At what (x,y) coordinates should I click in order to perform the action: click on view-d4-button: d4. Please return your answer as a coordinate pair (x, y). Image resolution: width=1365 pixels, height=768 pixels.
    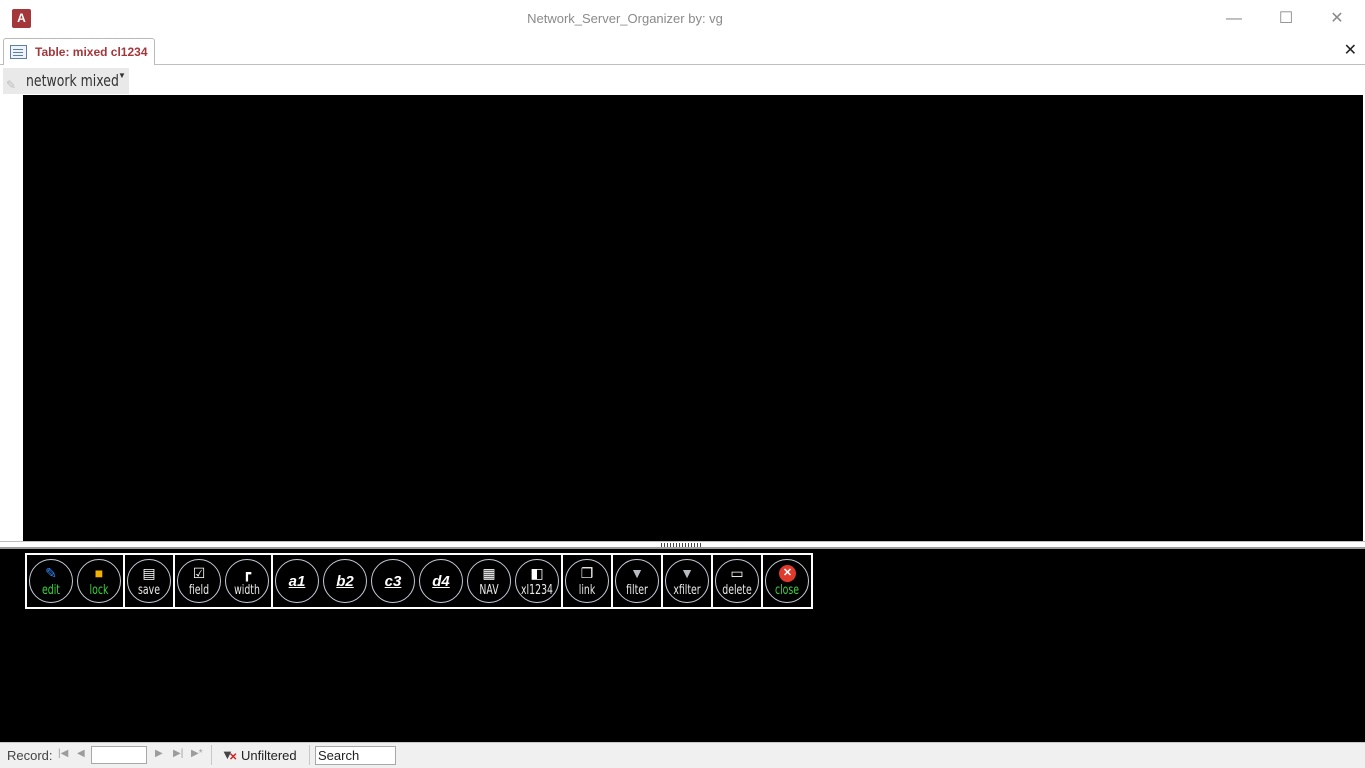
    Looking at the image, I should click on (441, 581).